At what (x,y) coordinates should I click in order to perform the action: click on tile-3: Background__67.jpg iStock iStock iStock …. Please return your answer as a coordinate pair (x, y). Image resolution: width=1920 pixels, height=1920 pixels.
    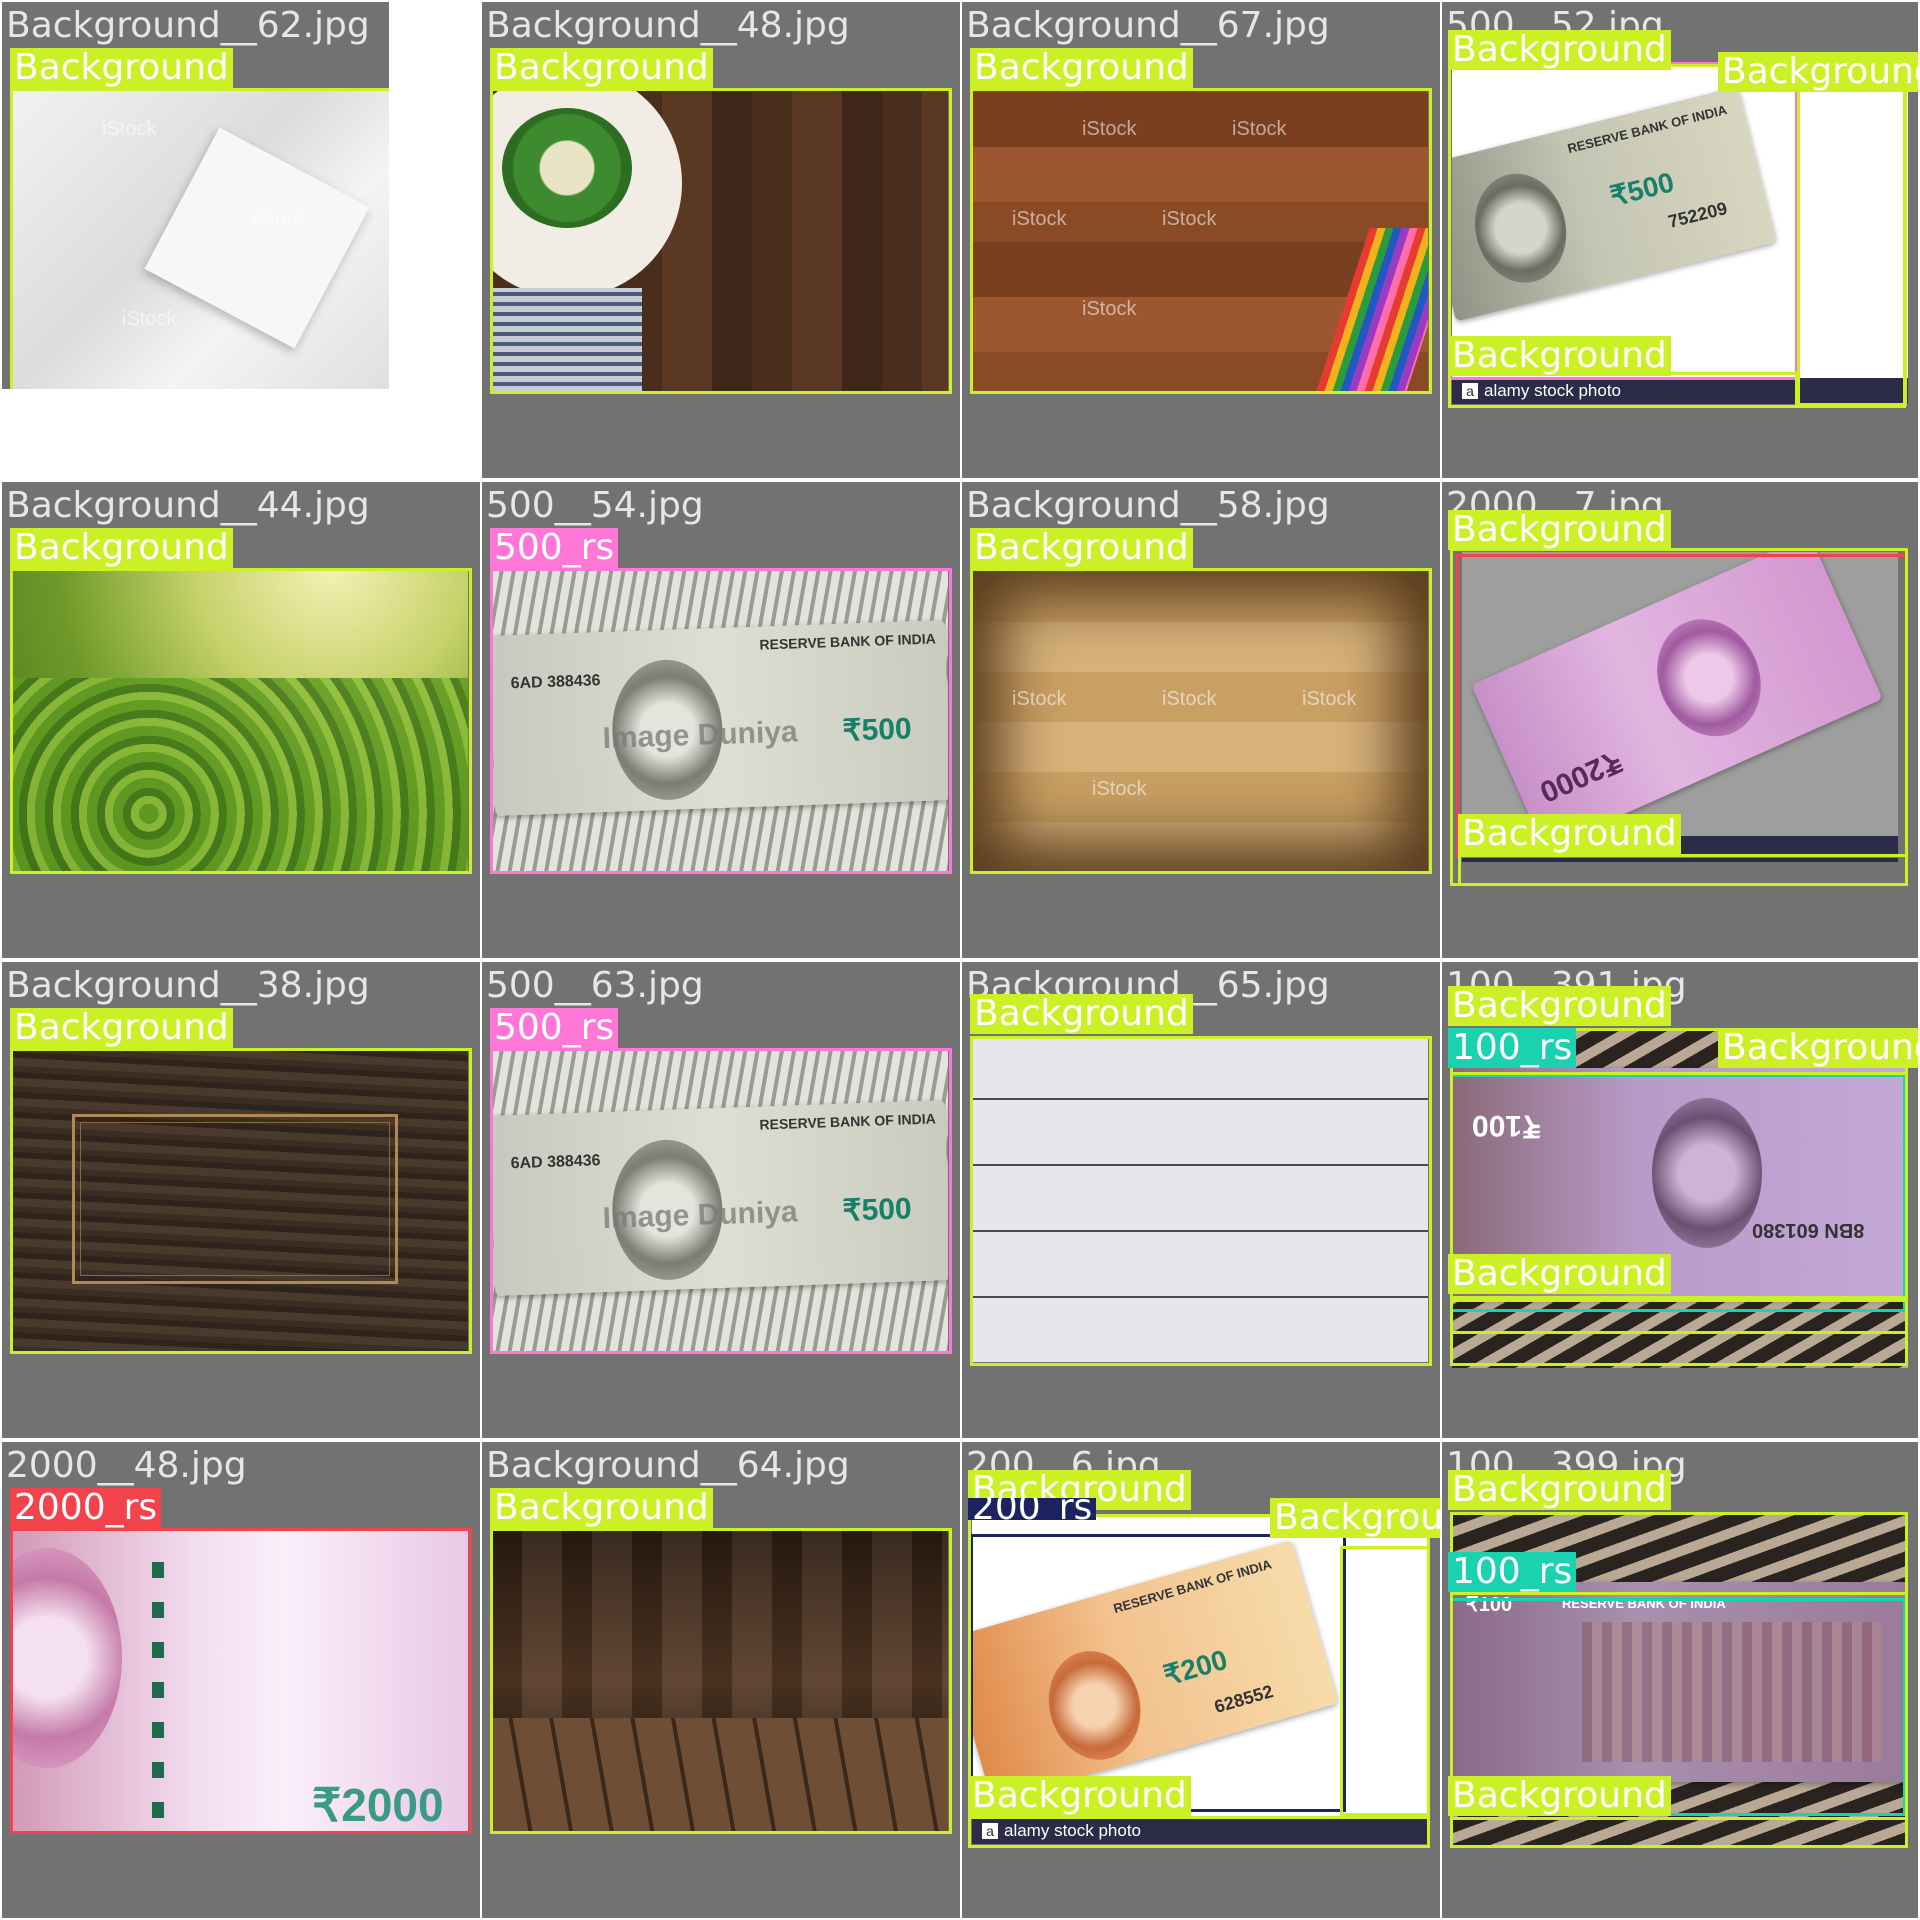
    Looking at the image, I should click on (1201, 240).